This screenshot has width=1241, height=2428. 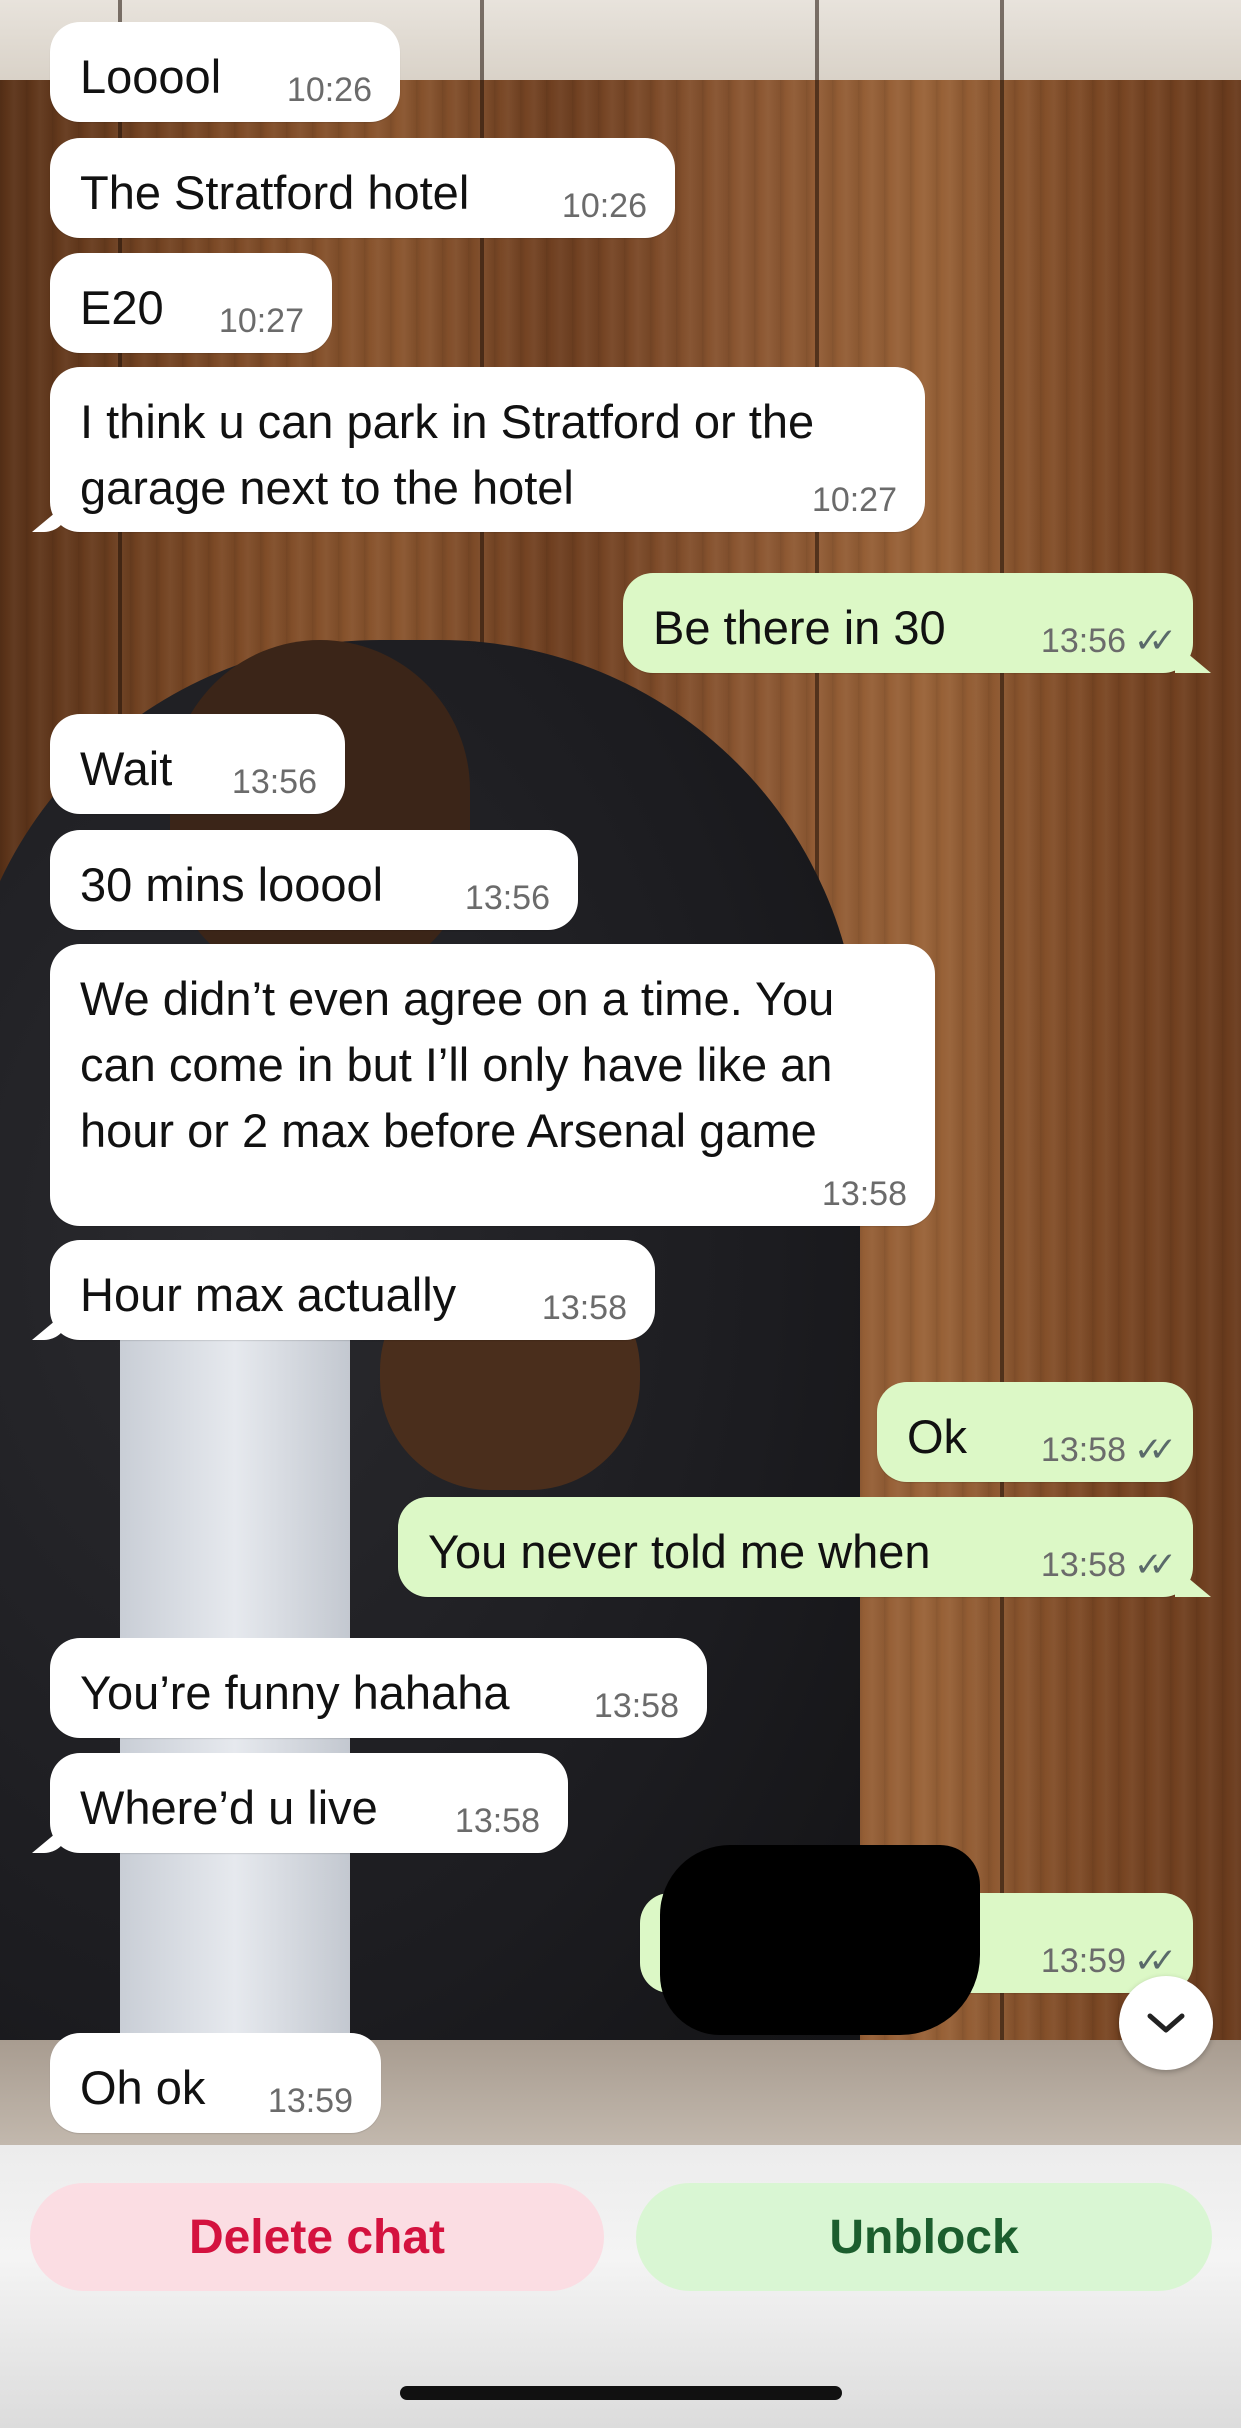 I want to click on chevron-down-icon, so click(x=1166, y=2023).